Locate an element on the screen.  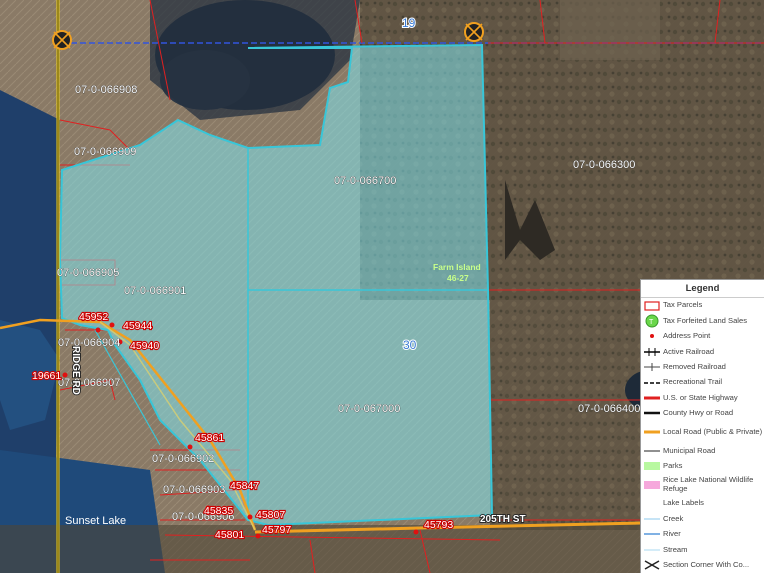
dashed-line-icon is located at coordinates (652, 383).